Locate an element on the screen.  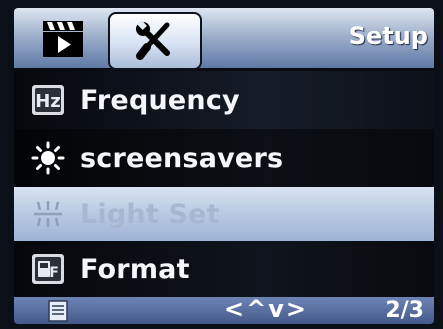
frequency-hz-icon: Hz is located at coordinates (48, 100).